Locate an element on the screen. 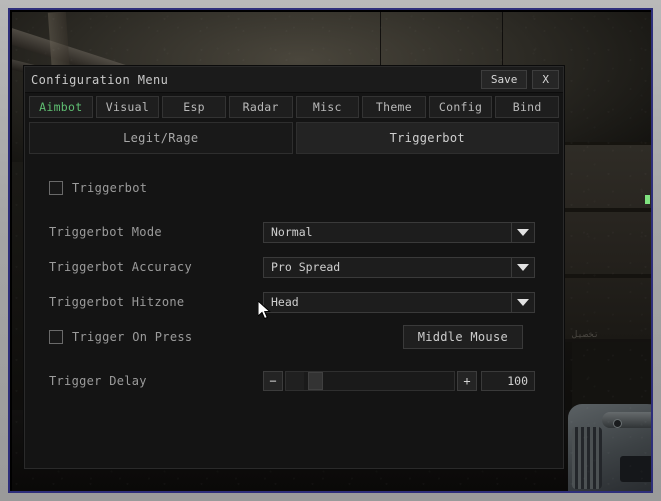 The width and height of the screenshot is (661, 501). triggerbot-hitzone-dropdown: Head is located at coordinates (399, 302).